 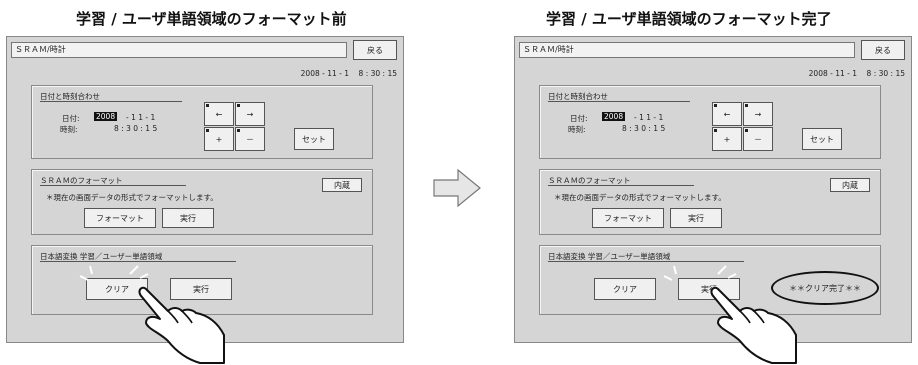 I want to click on caption-after: 学習 / ユーザ単語領域のフォーマット完了, so click(x=689, y=19).